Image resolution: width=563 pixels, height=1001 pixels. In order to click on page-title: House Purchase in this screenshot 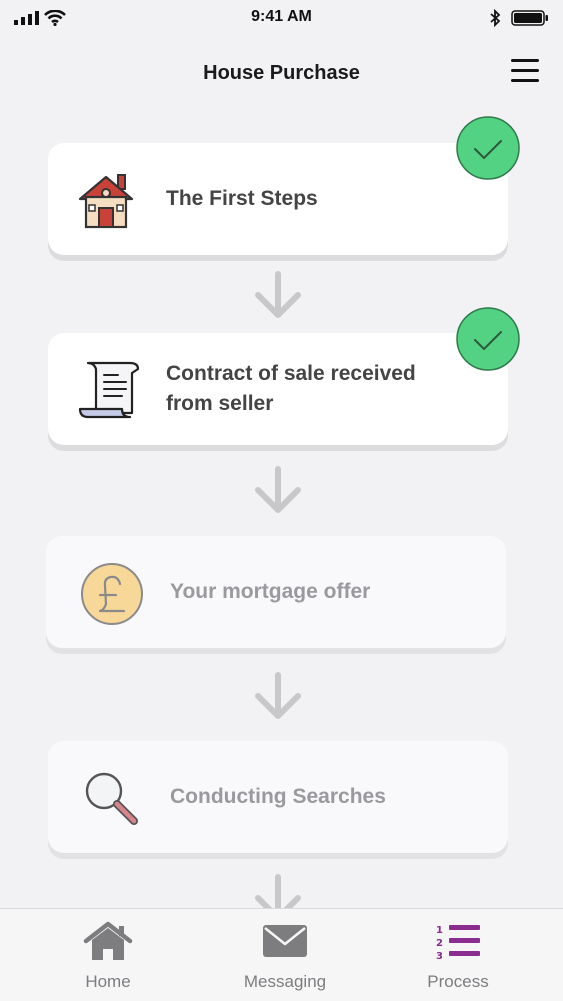, I will do `click(281, 73)`.